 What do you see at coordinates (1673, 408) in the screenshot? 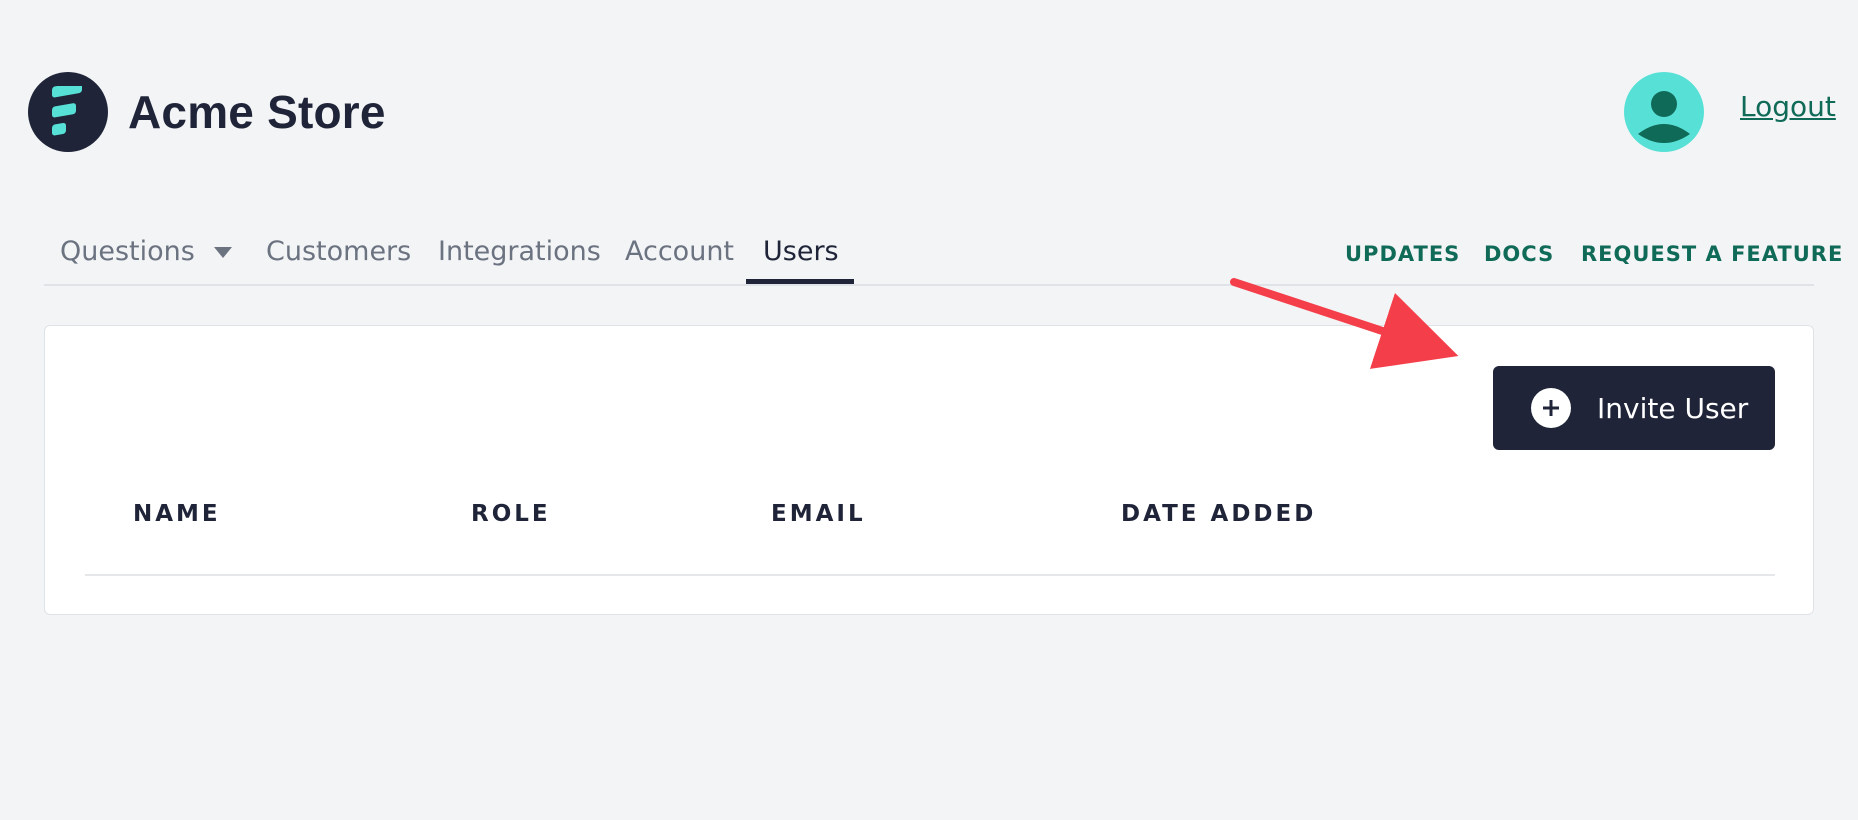
I see `invite-user-label: Invite User` at bounding box center [1673, 408].